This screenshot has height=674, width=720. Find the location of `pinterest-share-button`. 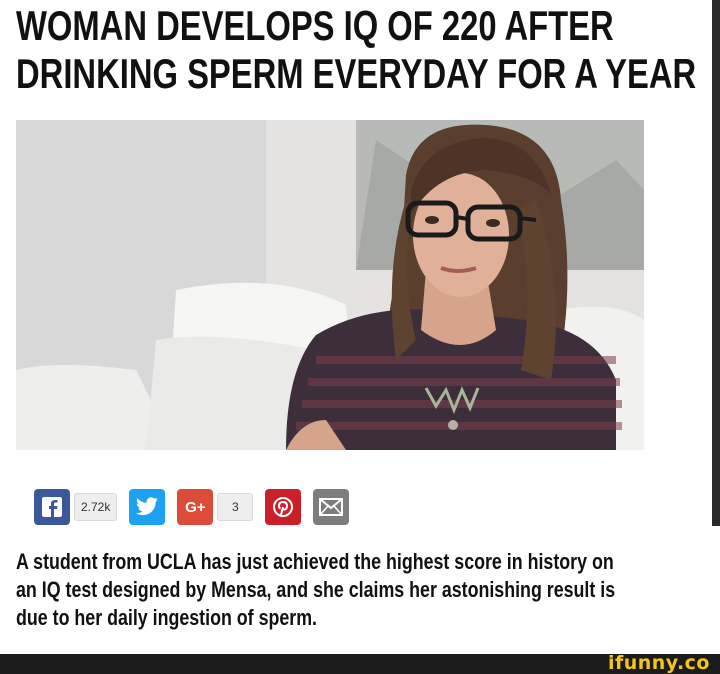

pinterest-share-button is located at coordinates (283, 507).